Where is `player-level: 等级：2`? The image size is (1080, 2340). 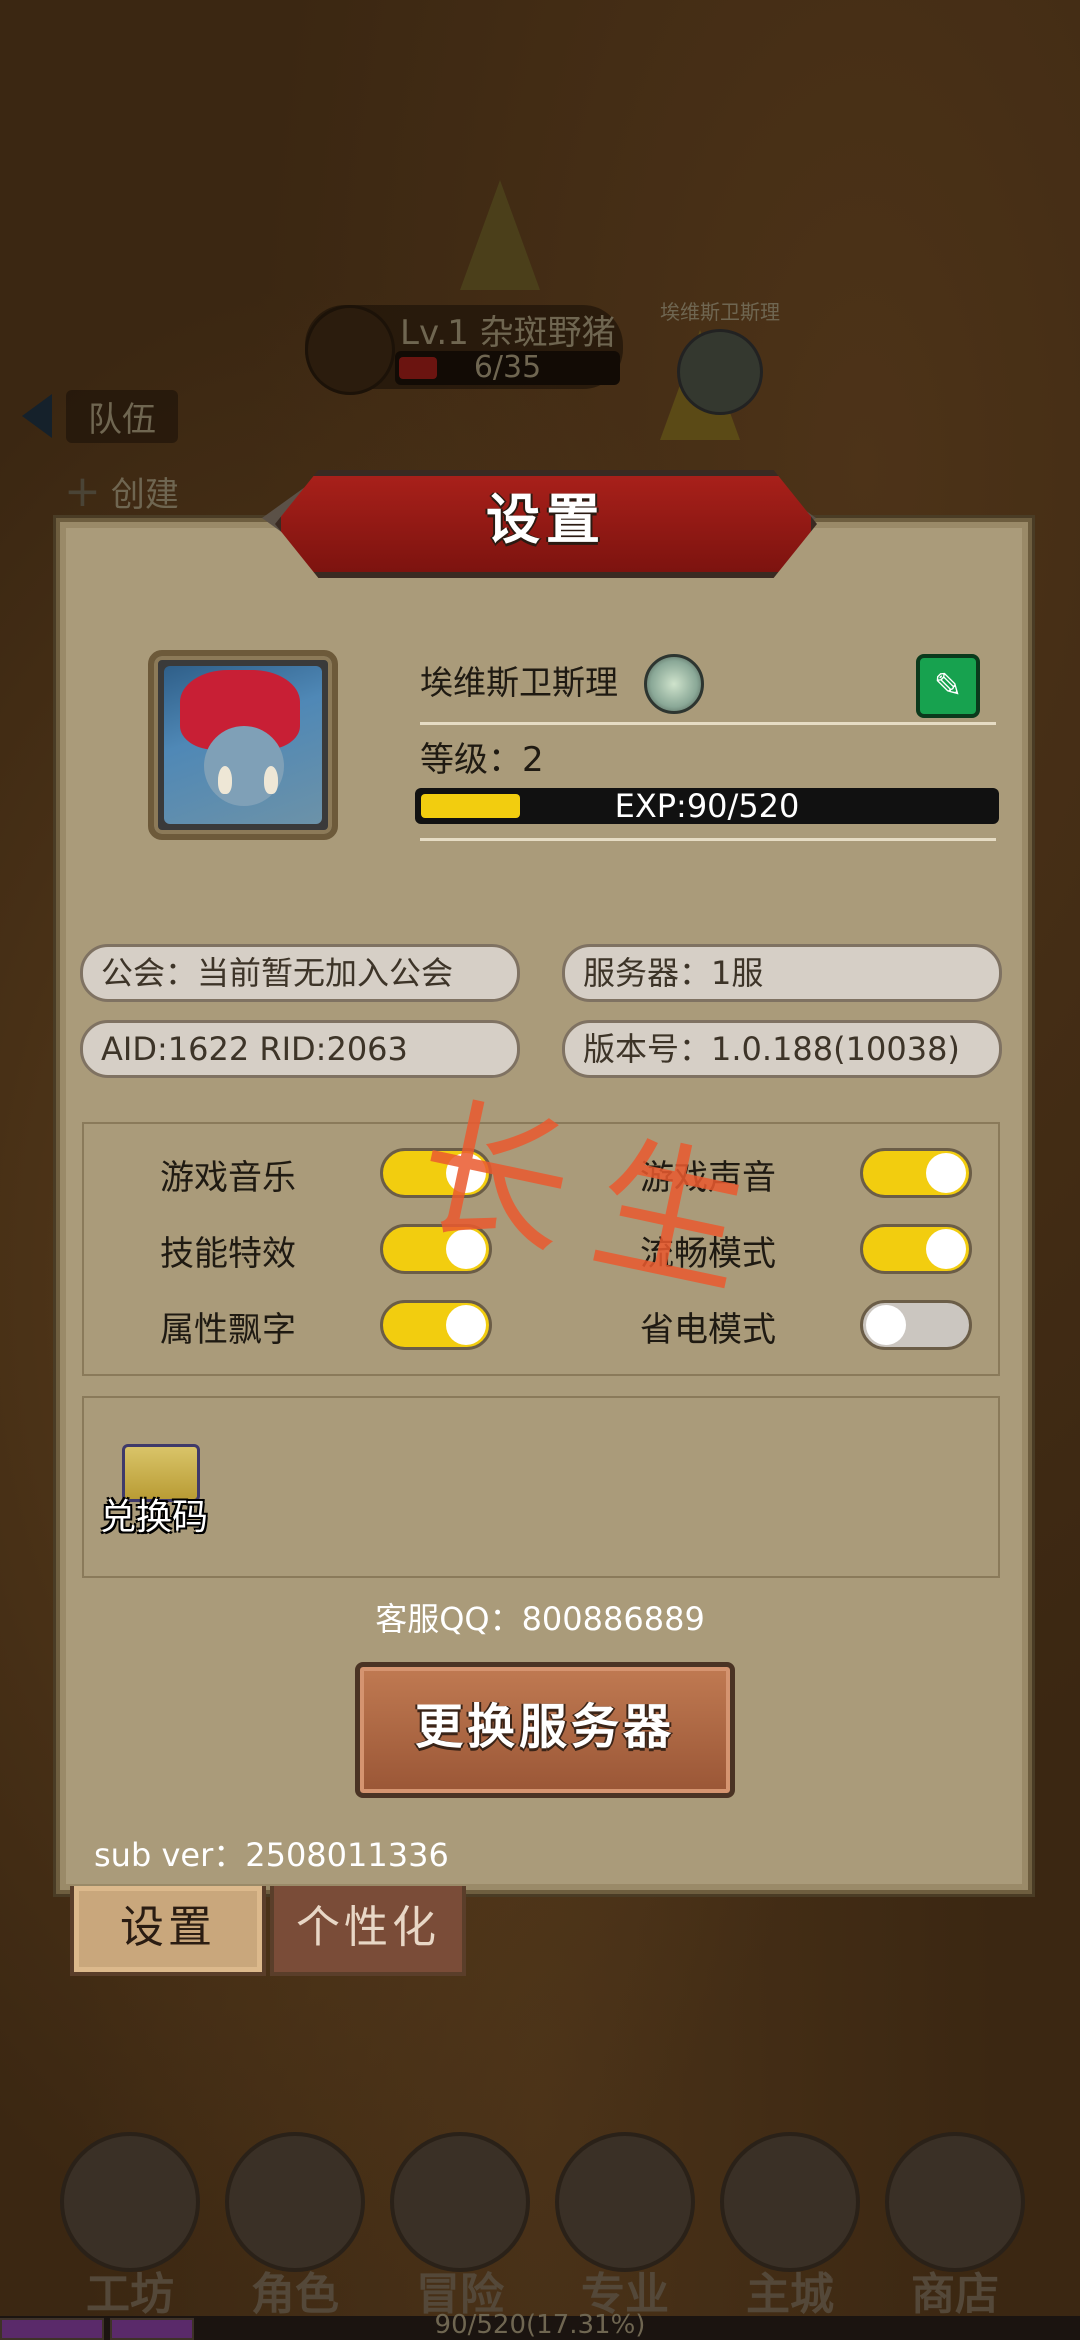
player-level: 等级：2 is located at coordinates (482, 760).